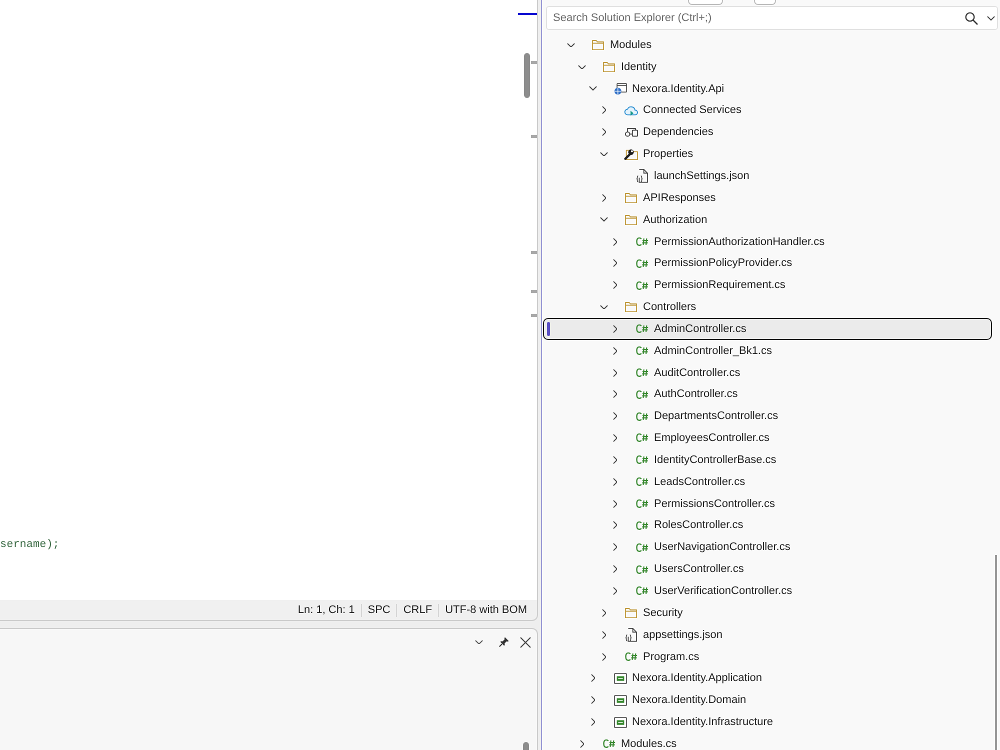  What do you see at coordinates (326, 610) in the screenshot?
I see `status-item: Ln: 1, Ch: 1` at bounding box center [326, 610].